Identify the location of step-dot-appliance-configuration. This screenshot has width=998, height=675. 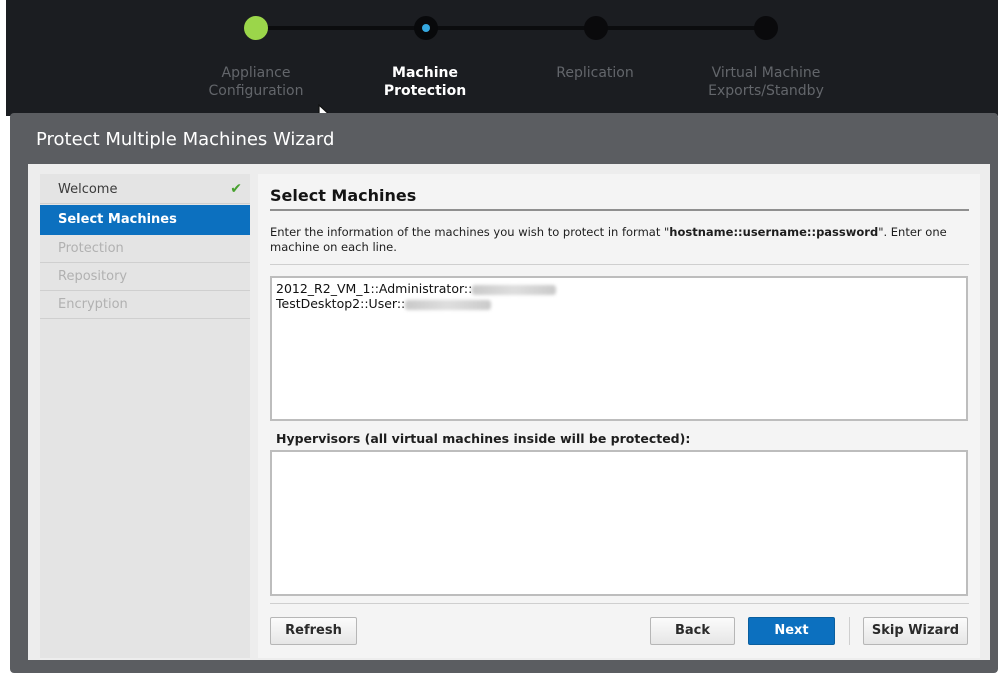
(256, 28).